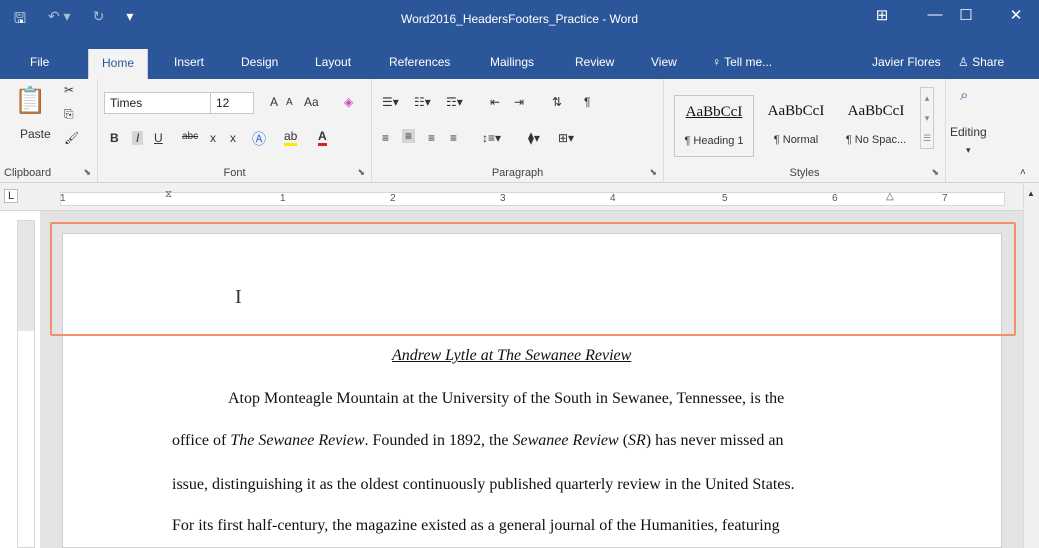 This screenshot has height=548, width=1039. What do you see at coordinates (361, 172) in the screenshot?
I see `font-launcher-icon: ⬊` at bounding box center [361, 172].